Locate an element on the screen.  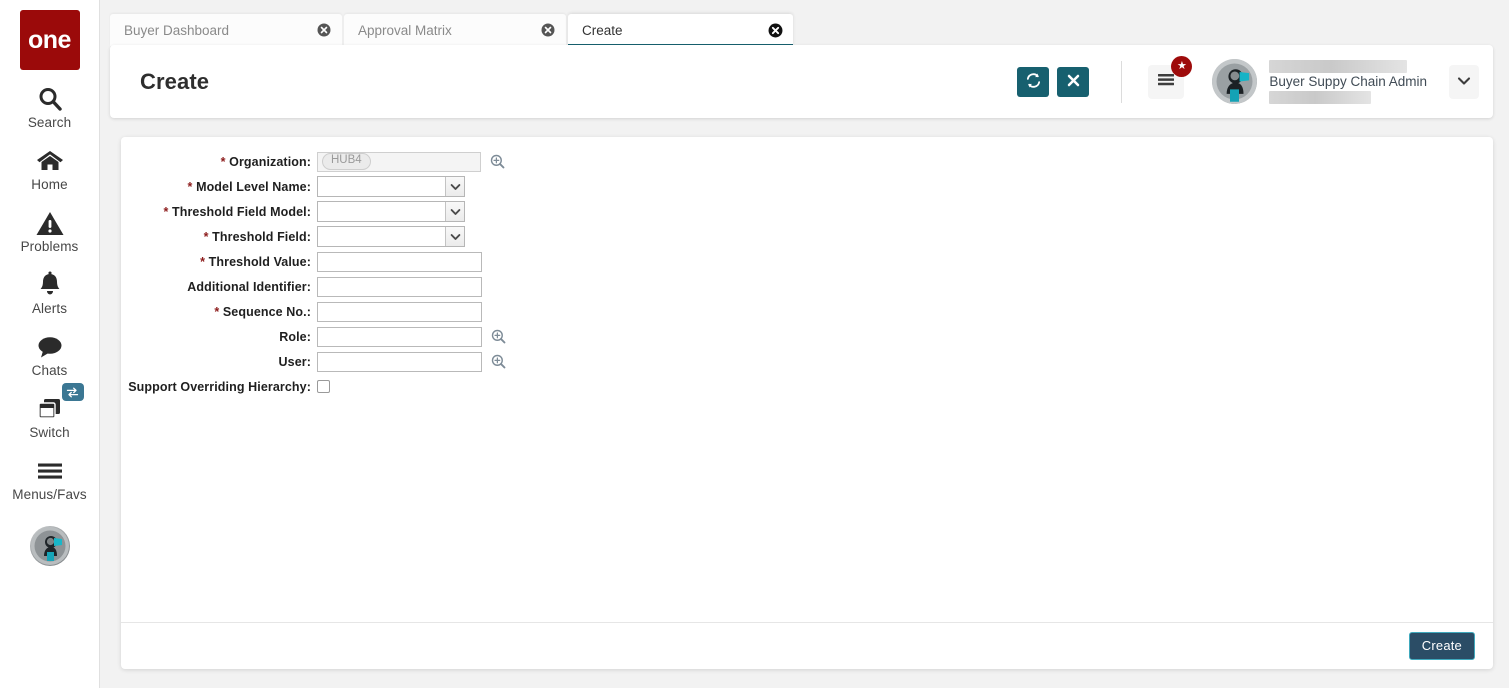
tab-label: Create is located at coordinates (602, 30).